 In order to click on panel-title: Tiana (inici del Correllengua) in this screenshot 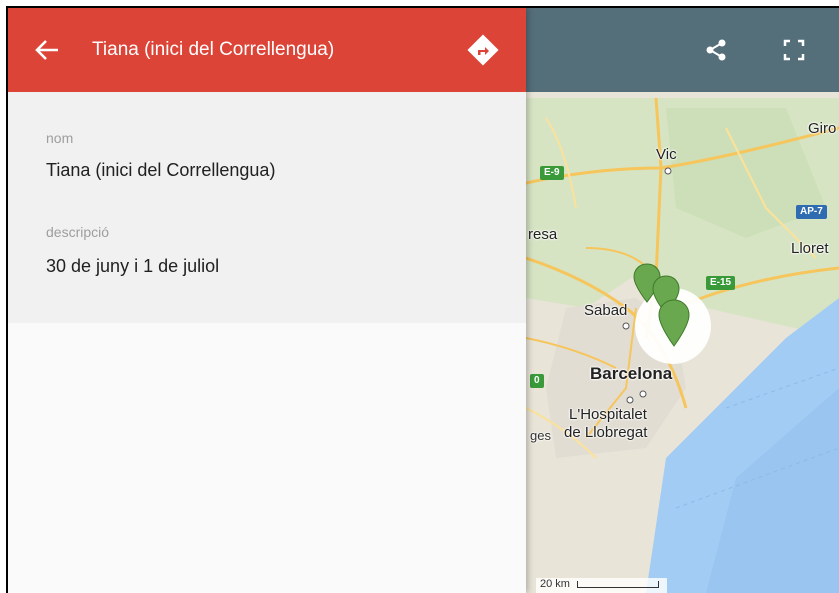, I will do `click(213, 49)`.